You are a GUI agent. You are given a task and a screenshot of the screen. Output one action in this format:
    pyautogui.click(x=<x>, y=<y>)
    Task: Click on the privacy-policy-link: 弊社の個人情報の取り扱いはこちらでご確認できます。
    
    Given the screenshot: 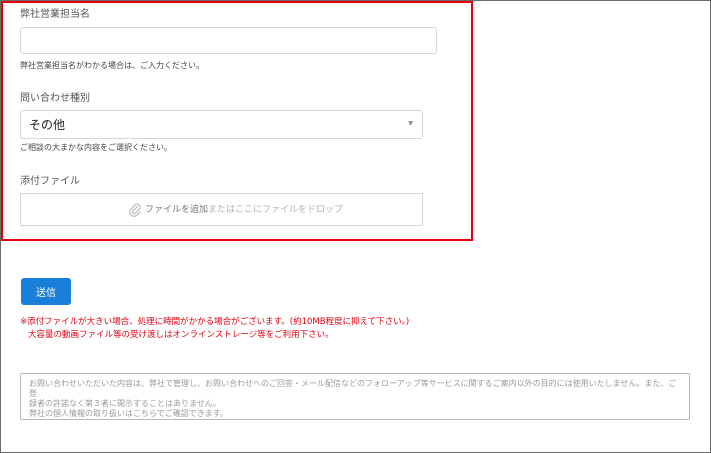 What is the action you would take?
    pyautogui.click(x=355, y=414)
    